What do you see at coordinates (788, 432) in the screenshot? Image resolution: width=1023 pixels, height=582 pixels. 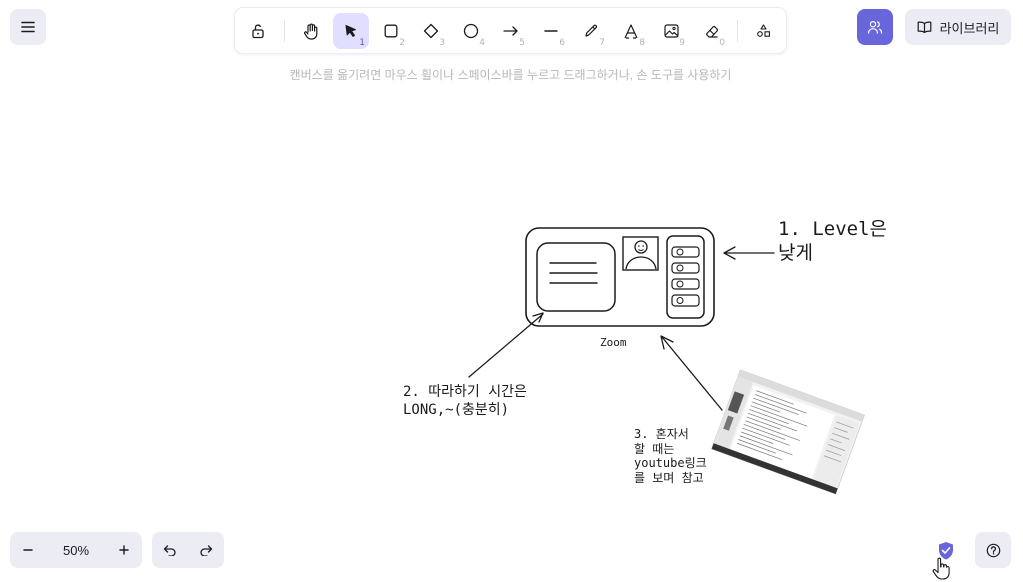 I see `screenshot-thumbnail` at bounding box center [788, 432].